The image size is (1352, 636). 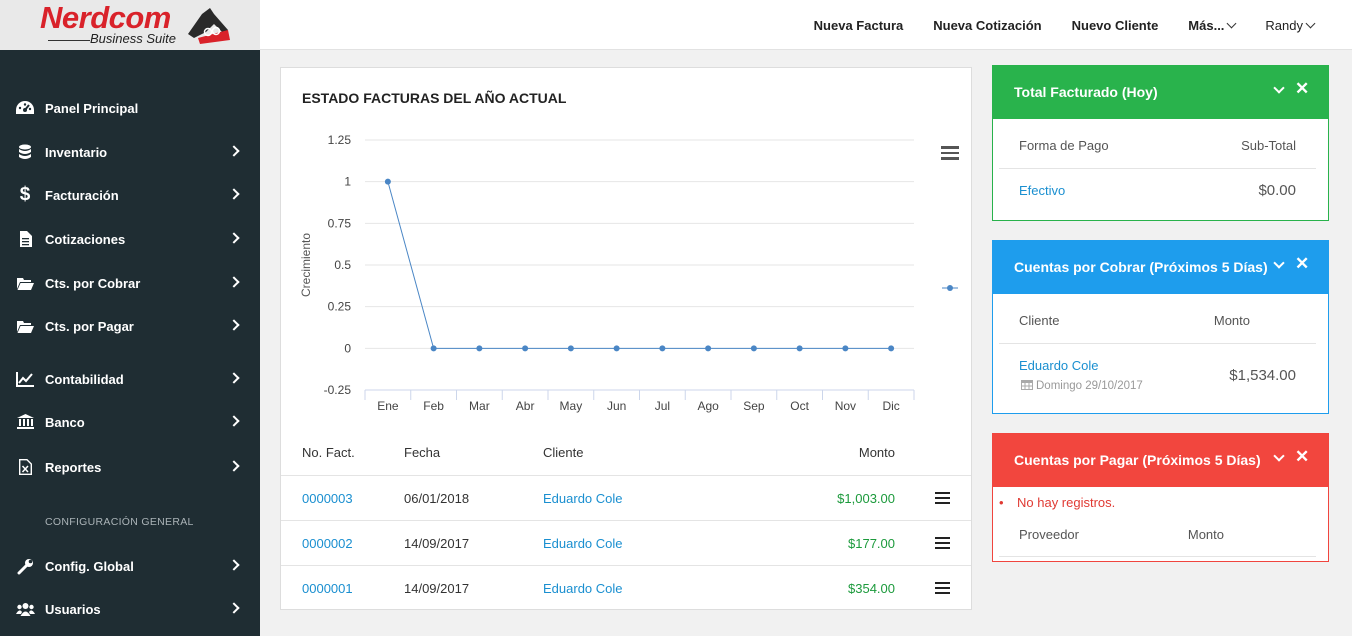 What do you see at coordinates (1089, 386) in the screenshot?
I see `due-date-text: Domingo 29/10/2017` at bounding box center [1089, 386].